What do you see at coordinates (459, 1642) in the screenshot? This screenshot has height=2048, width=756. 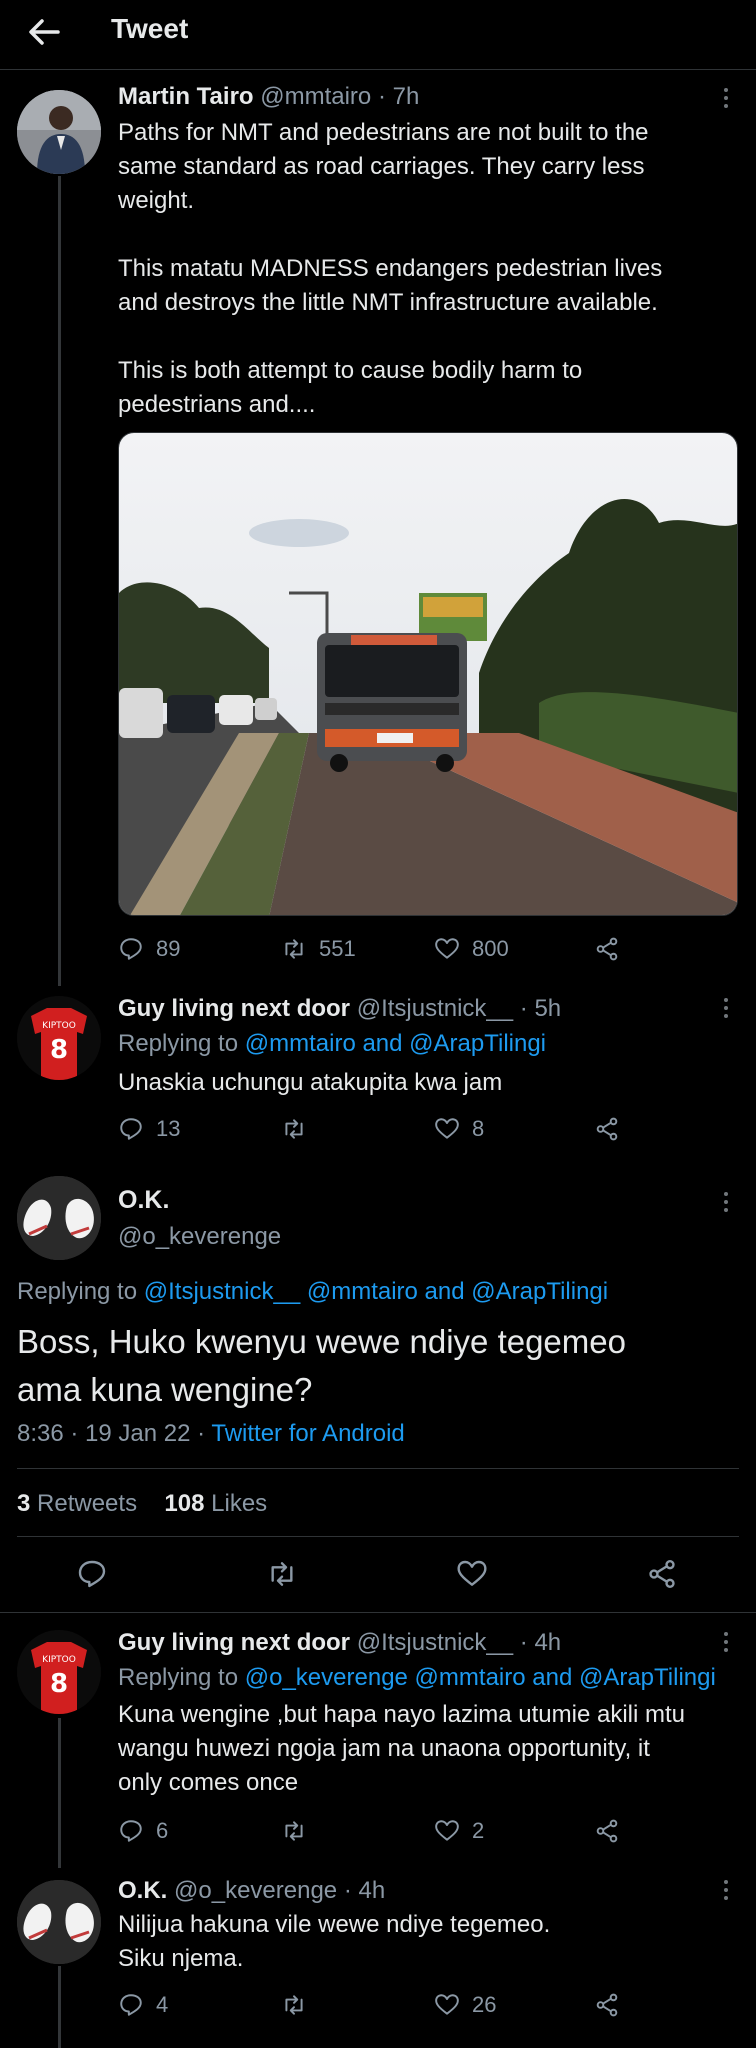 I see `handle-time: @Itsjustnick__ · 4h` at bounding box center [459, 1642].